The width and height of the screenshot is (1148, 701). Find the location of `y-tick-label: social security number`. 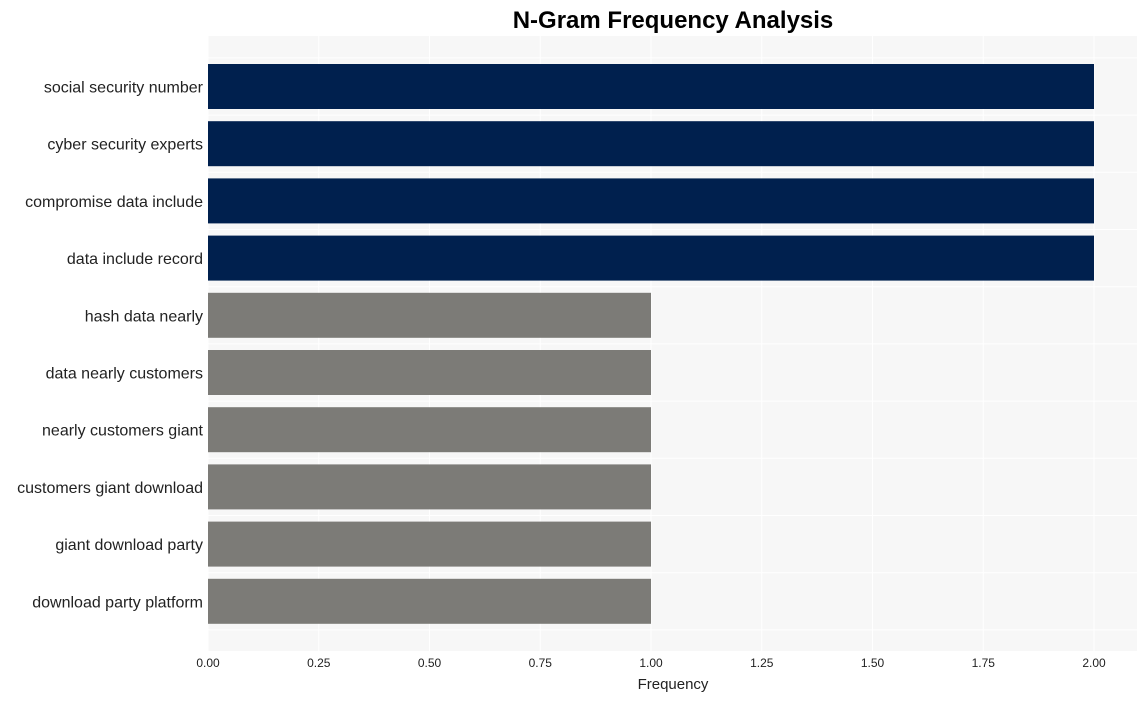

y-tick-label: social security number is located at coordinates (124, 88).